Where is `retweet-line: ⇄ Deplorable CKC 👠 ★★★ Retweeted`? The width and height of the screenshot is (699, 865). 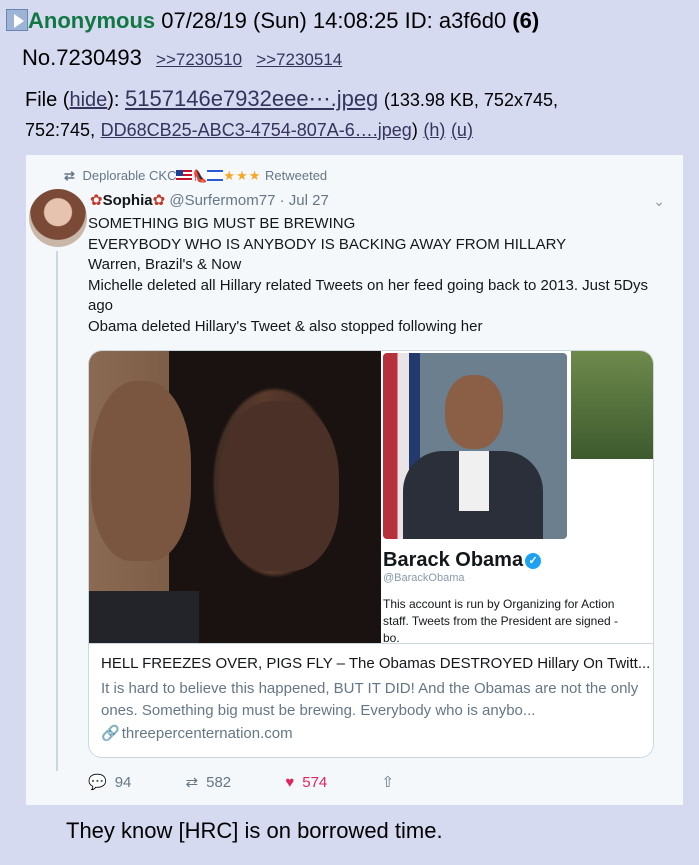 retweet-line: ⇄ Deplorable CKC 👠 ★★★ Retweeted is located at coordinates (195, 176).